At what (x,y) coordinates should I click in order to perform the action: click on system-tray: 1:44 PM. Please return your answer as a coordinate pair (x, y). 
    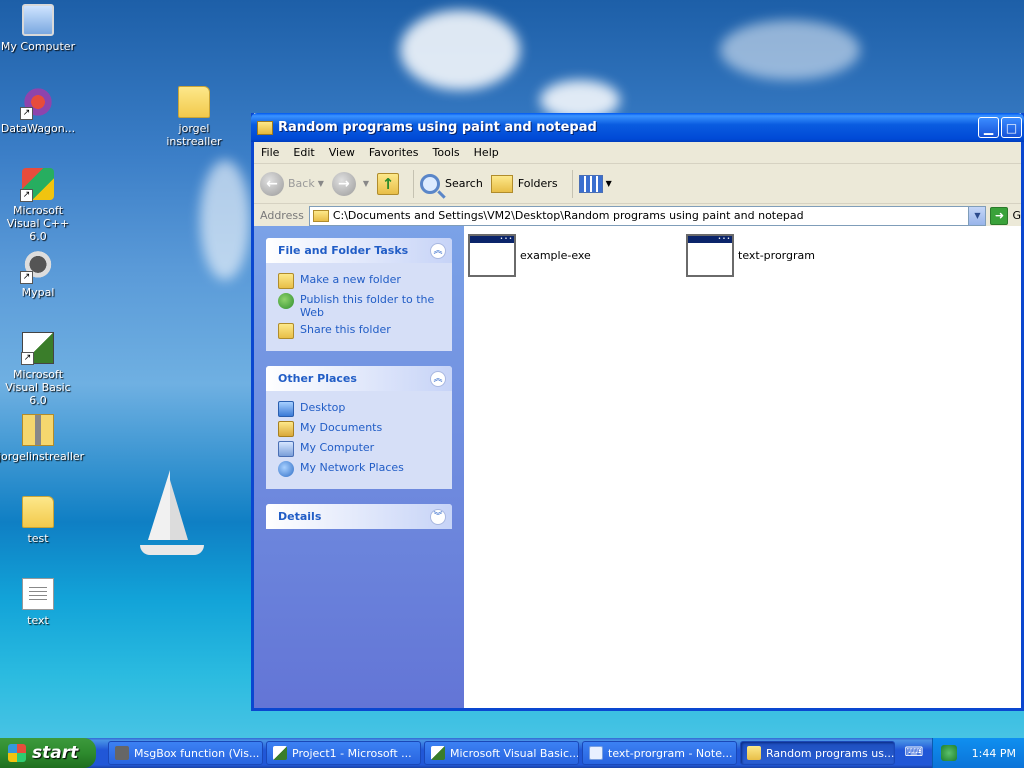
    Looking at the image, I should click on (978, 753).